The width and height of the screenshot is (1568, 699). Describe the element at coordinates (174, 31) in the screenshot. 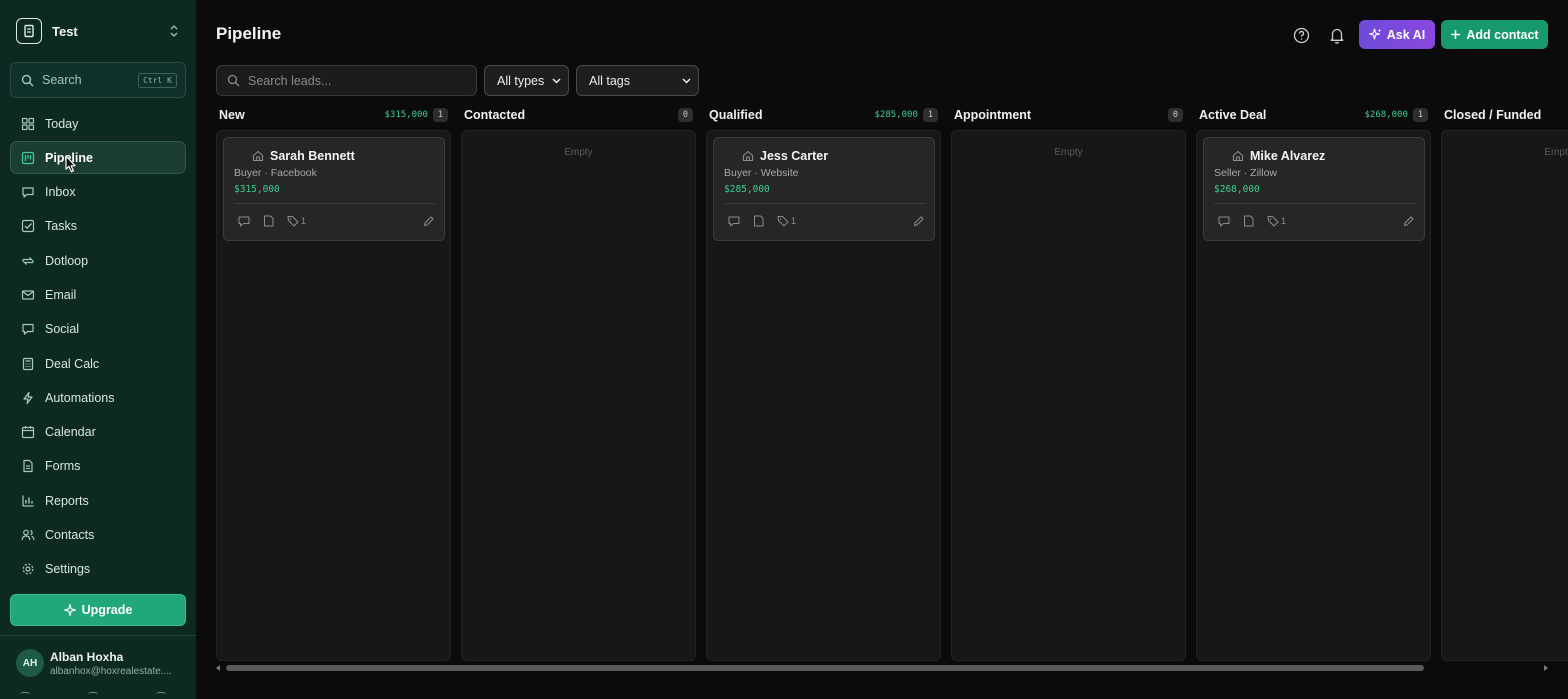

I see `chevron-up-down-icon` at that location.